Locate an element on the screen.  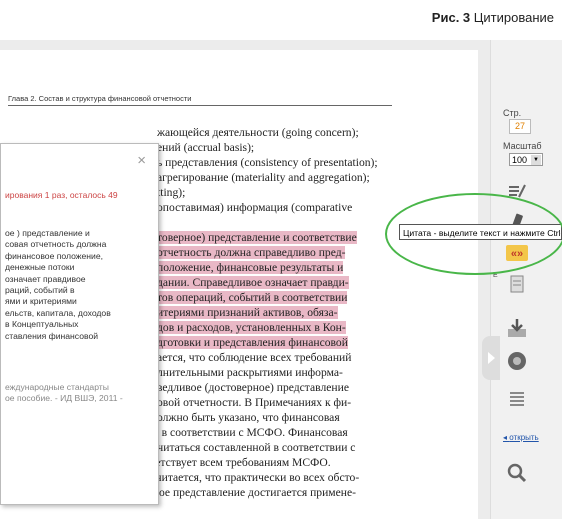
text-line: ведливое (достоверное) представление is located at coordinates (253, 387).